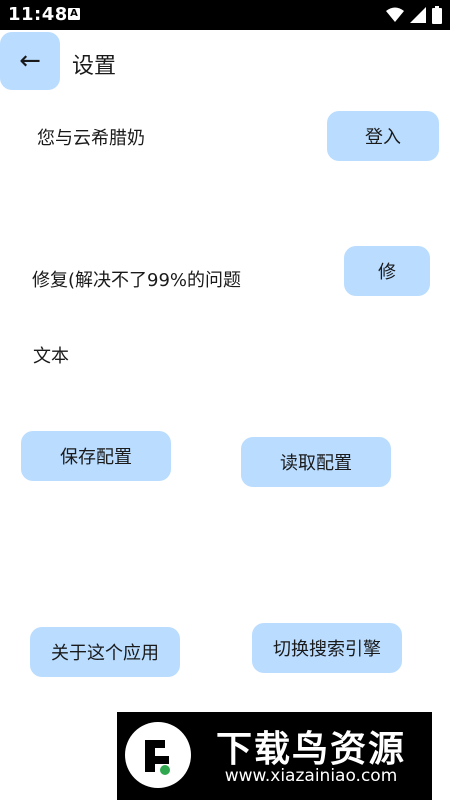 This screenshot has height=800, width=450. I want to click on status-time: 11:48, so click(38, 14).